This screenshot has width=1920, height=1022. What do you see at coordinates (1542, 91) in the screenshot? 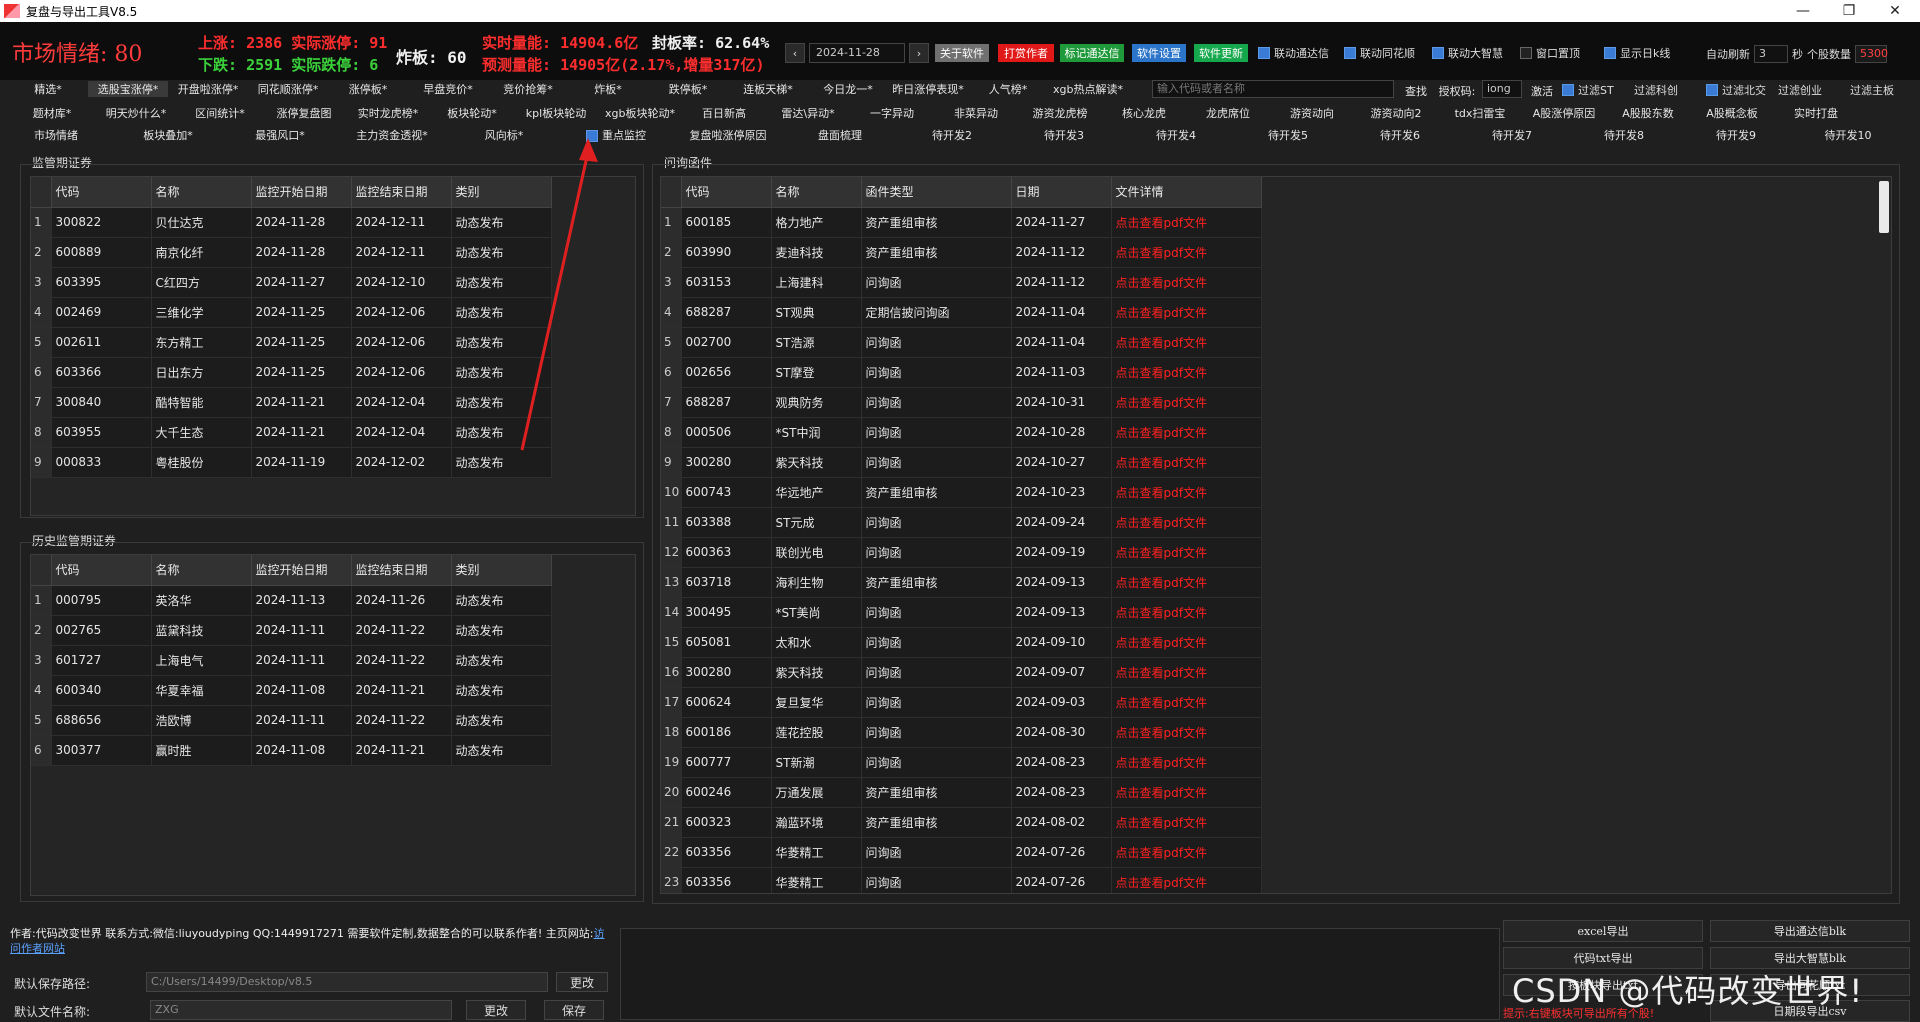
I see `activate-button: 激活` at bounding box center [1542, 91].